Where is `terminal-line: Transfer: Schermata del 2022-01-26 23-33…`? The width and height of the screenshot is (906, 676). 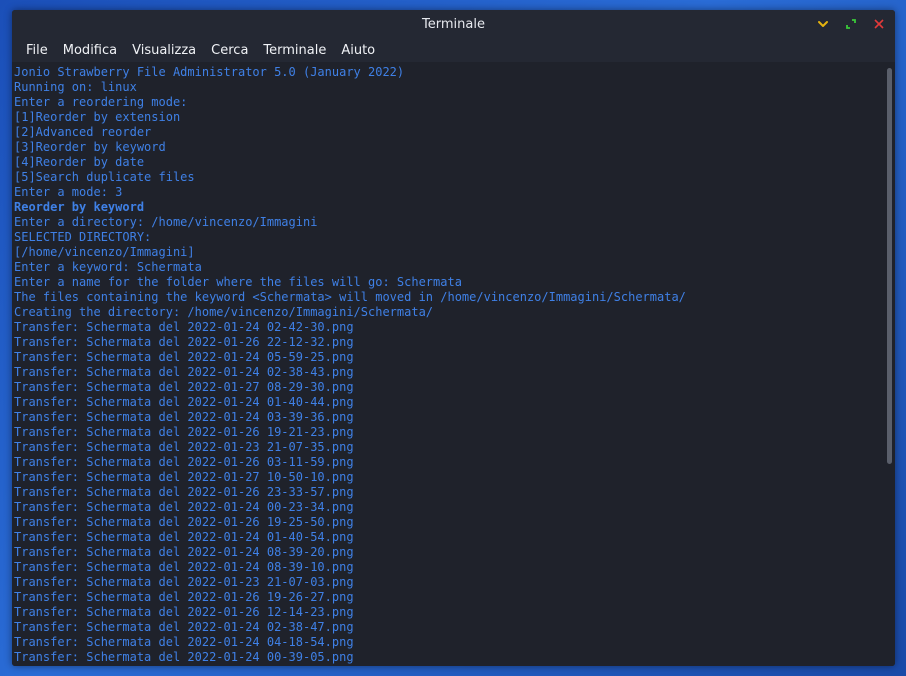
terminal-line: Transfer: Schermata del 2022-01-26 23-33… is located at coordinates (184, 492).